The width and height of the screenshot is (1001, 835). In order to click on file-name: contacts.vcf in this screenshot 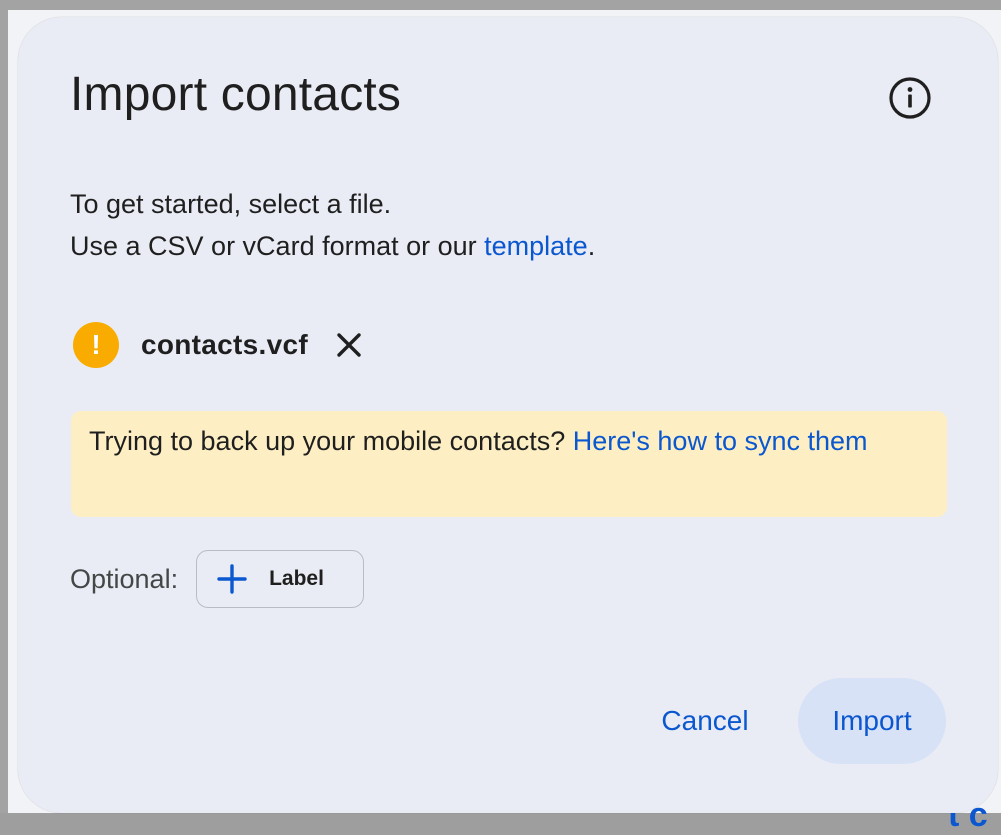, I will do `click(224, 344)`.